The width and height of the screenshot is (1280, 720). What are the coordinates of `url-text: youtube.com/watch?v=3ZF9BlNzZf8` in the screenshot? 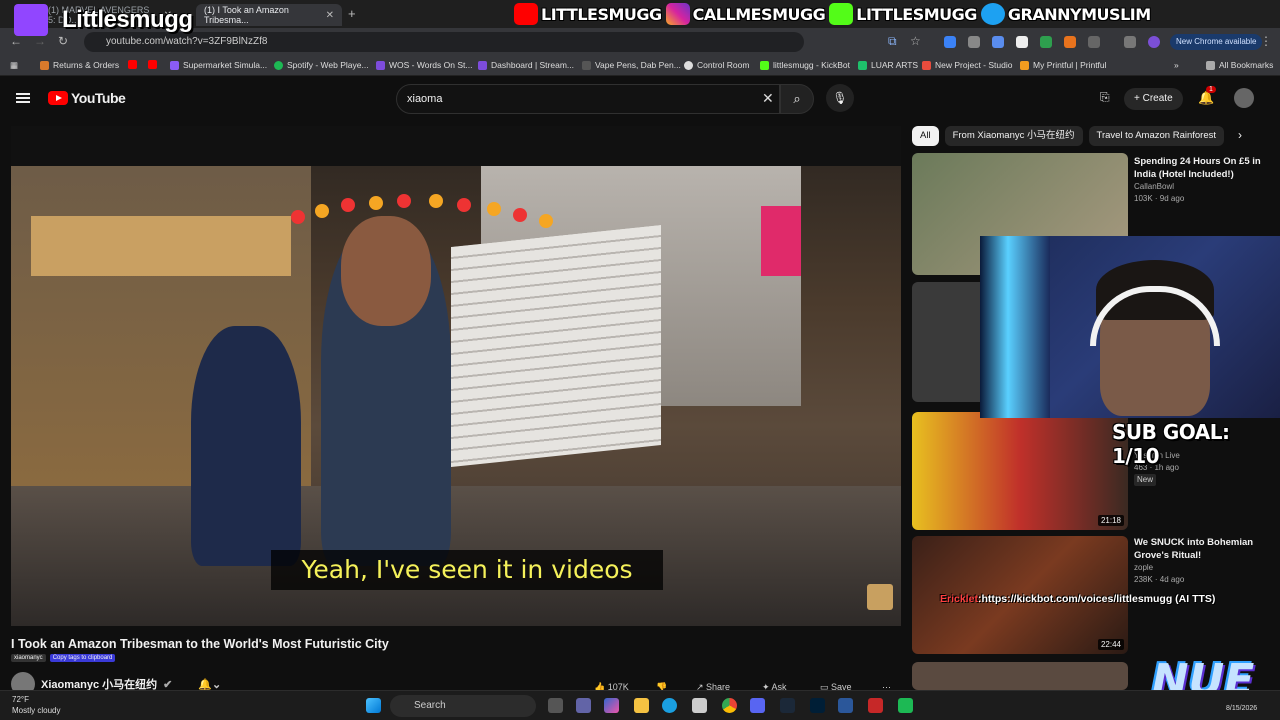 It's located at (187, 41).